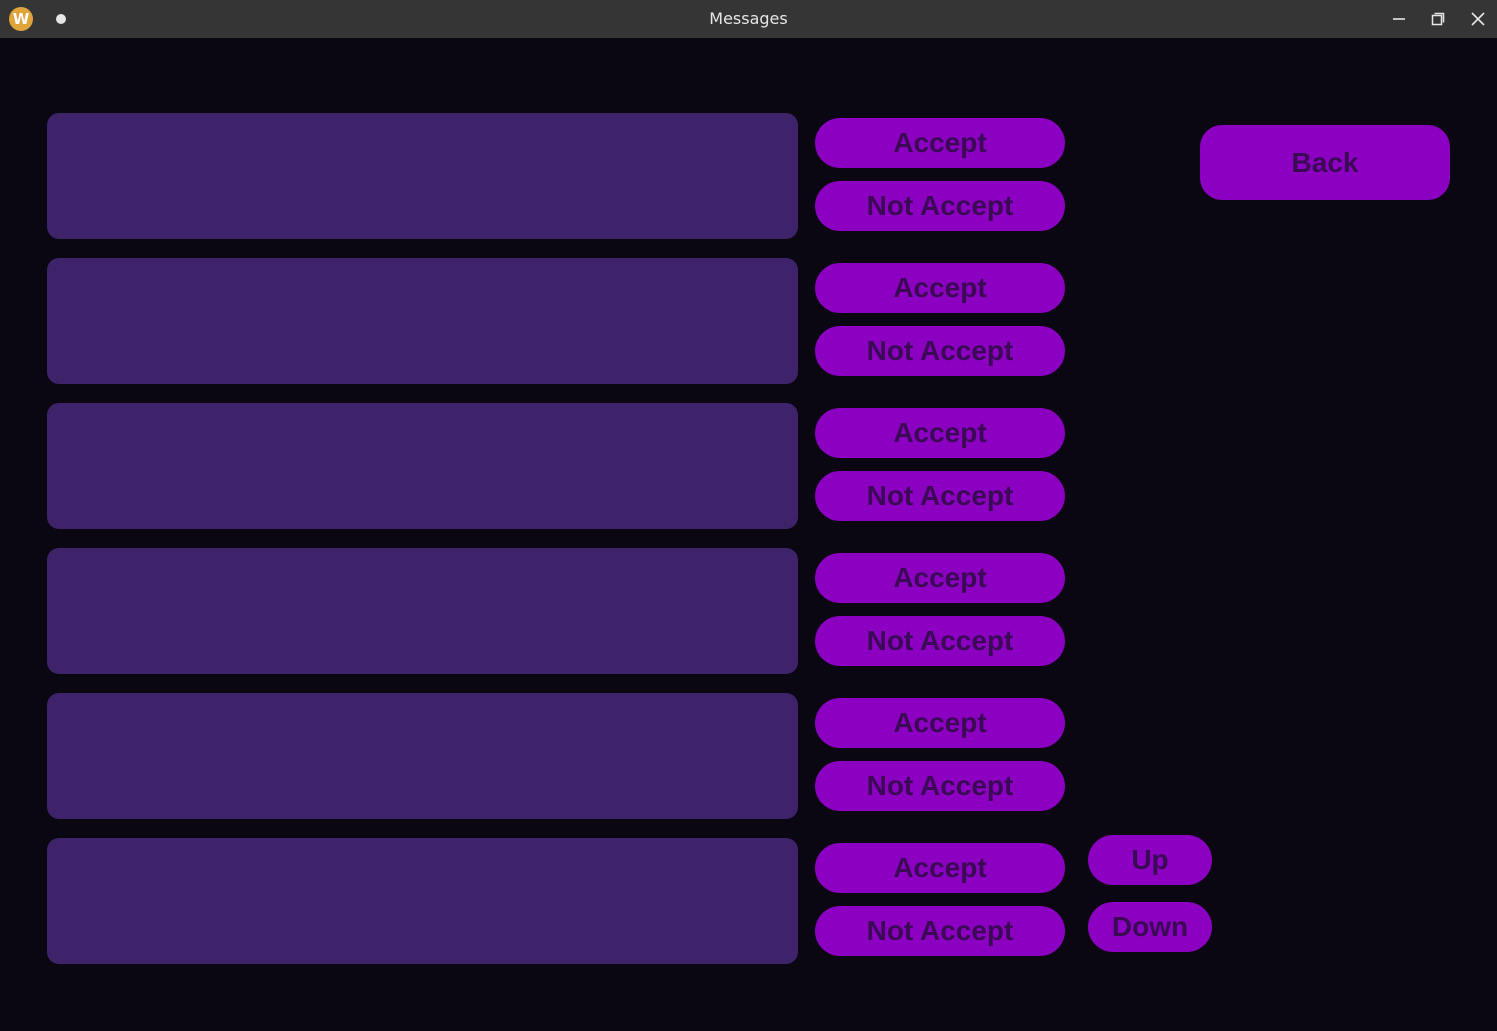  I want to click on close-icon, so click(1478, 19).